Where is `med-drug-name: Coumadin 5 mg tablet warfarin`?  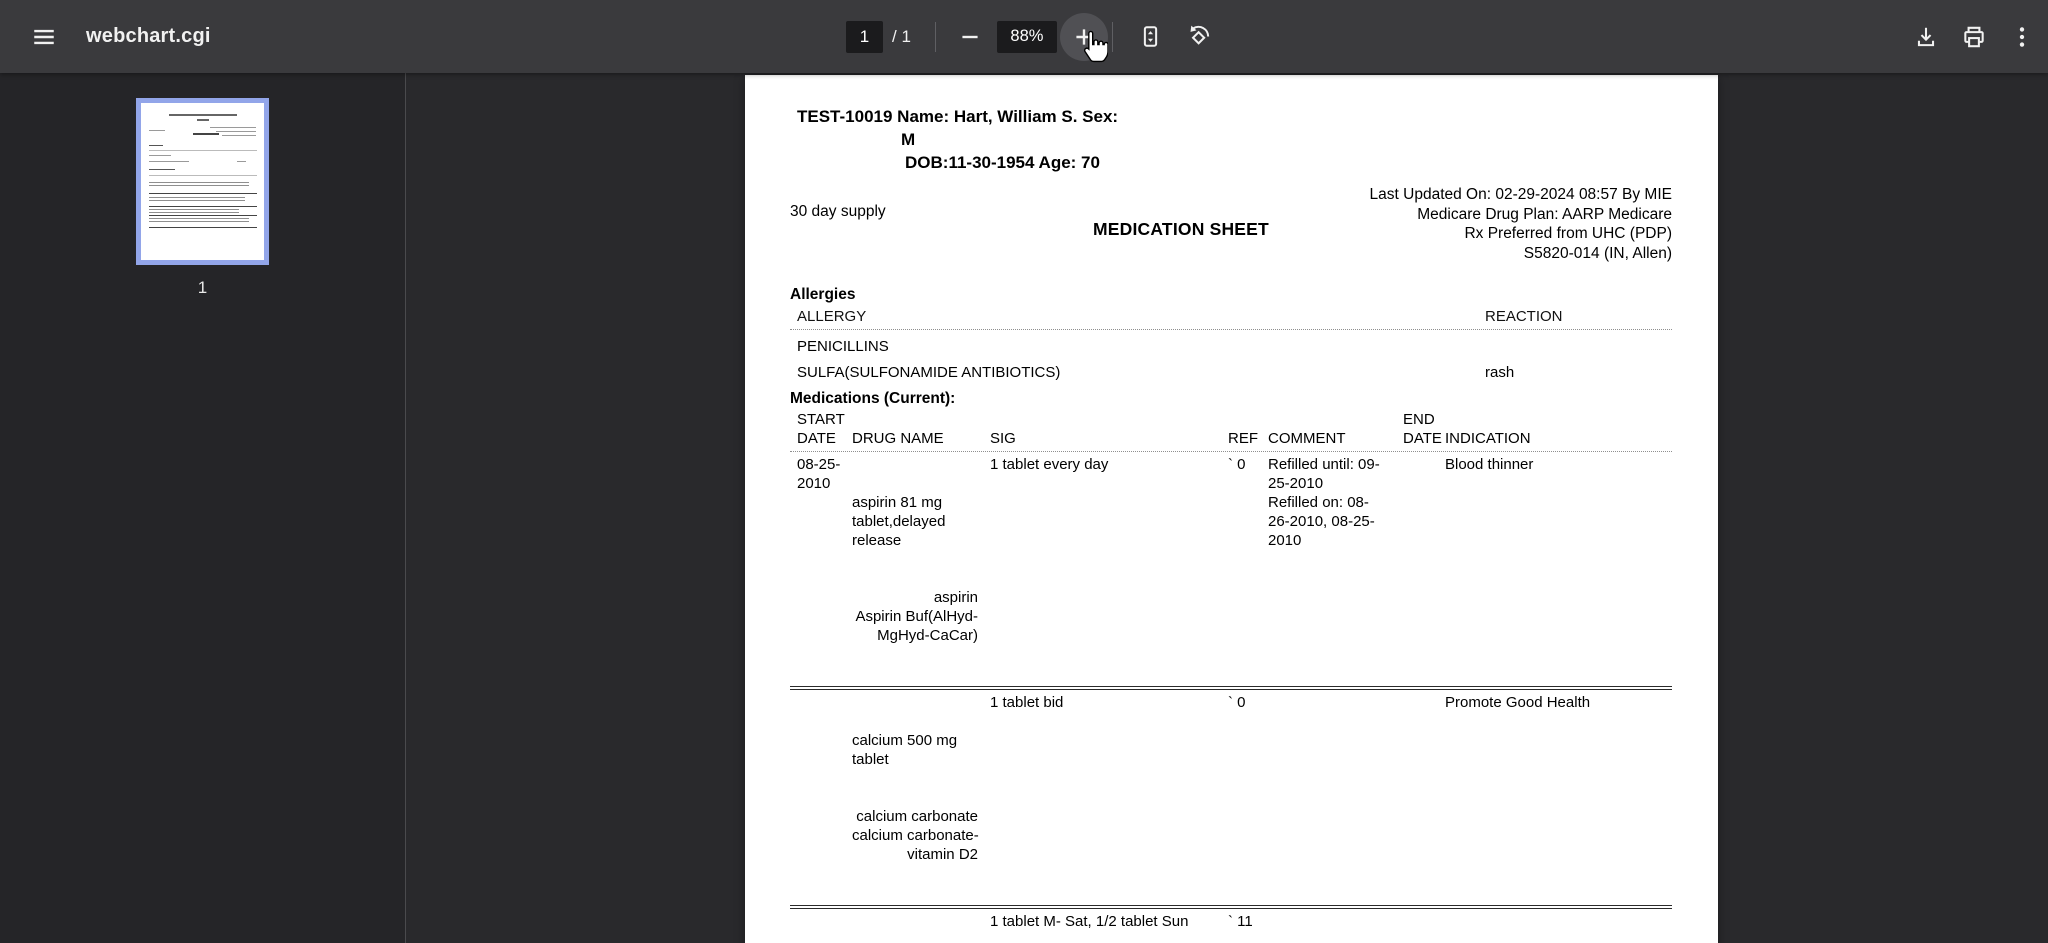
med-drug-name: Coumadin 5 mg tablet warfarin is located at coordinates (921, 927).